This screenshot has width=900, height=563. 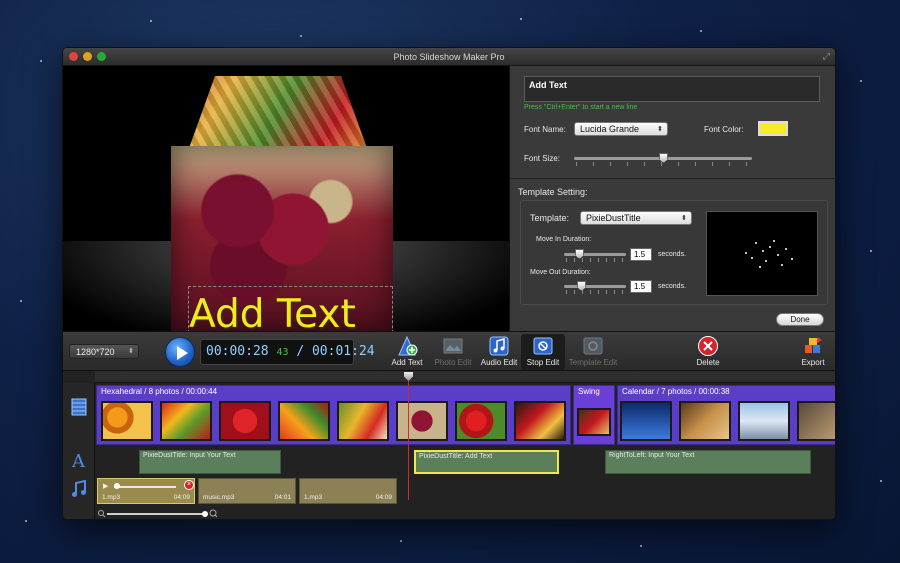 I want to click on move-in-seconds-label: seconds., so click(x=672, y=254).